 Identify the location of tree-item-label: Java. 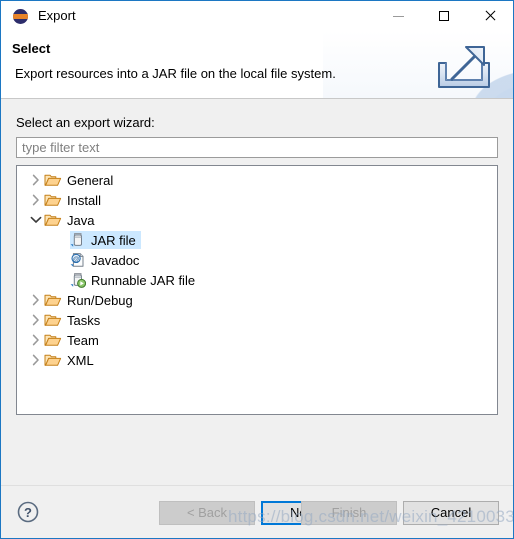
(81, 220).